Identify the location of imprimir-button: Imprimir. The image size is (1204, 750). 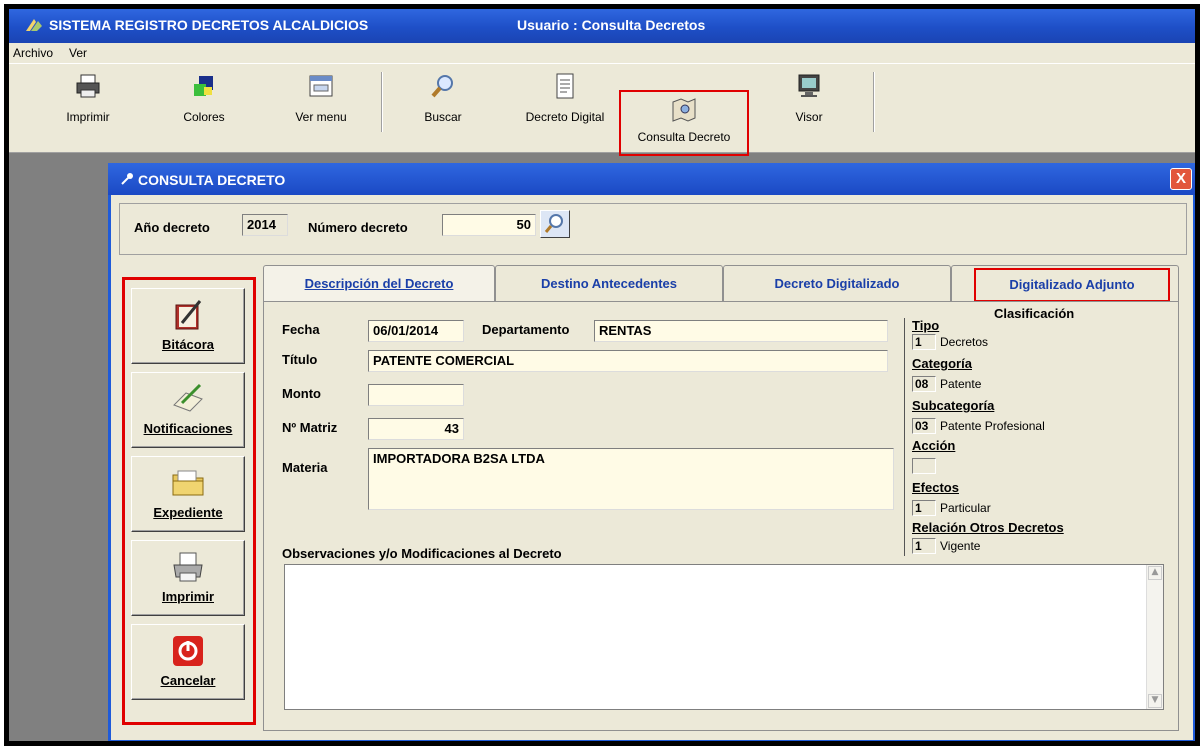
(188, 578).